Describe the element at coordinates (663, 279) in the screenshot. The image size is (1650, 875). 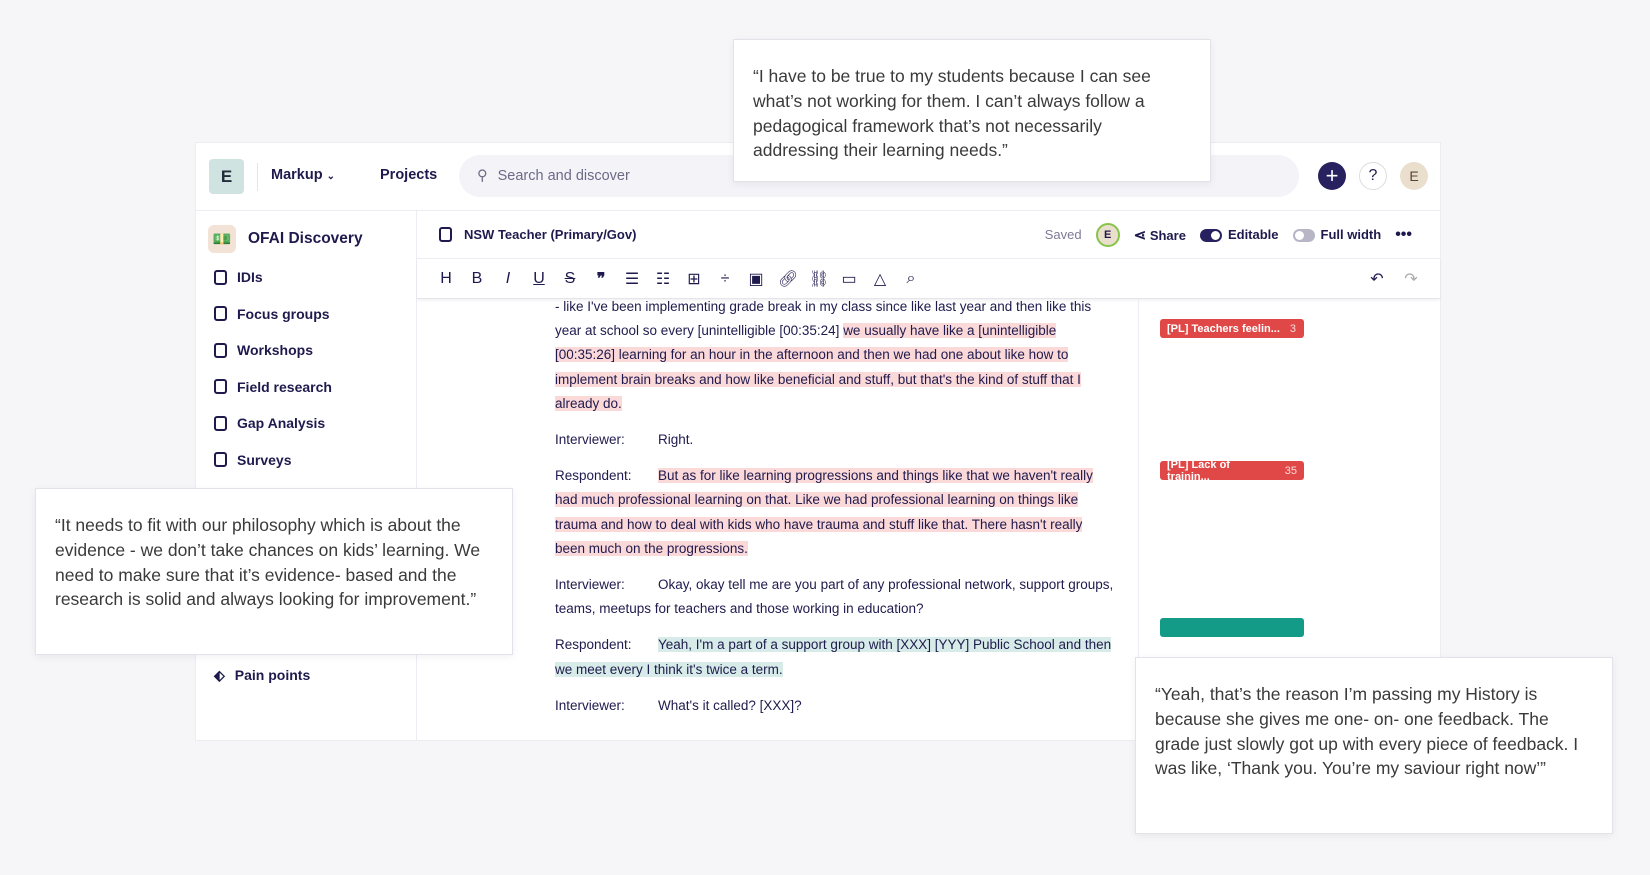
I see `numbered-list-icon: ☷` at that location.